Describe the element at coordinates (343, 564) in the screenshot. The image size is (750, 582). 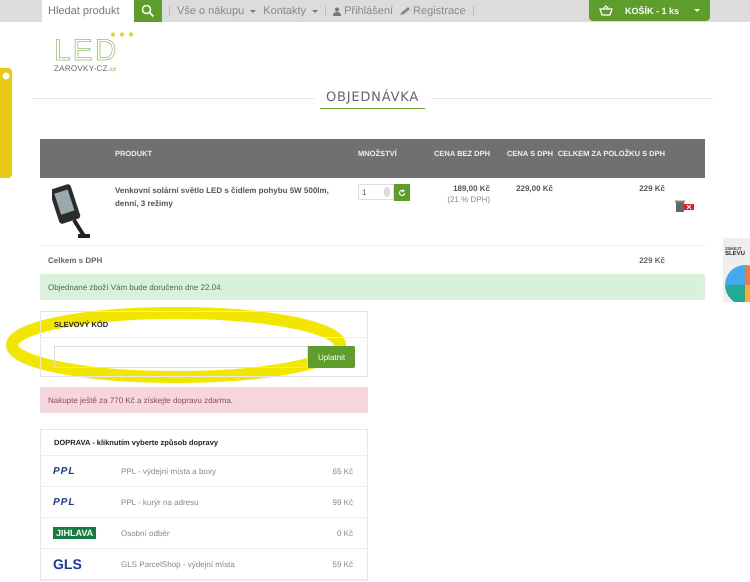
I see `shipping-price: 59 Kč` at that location.